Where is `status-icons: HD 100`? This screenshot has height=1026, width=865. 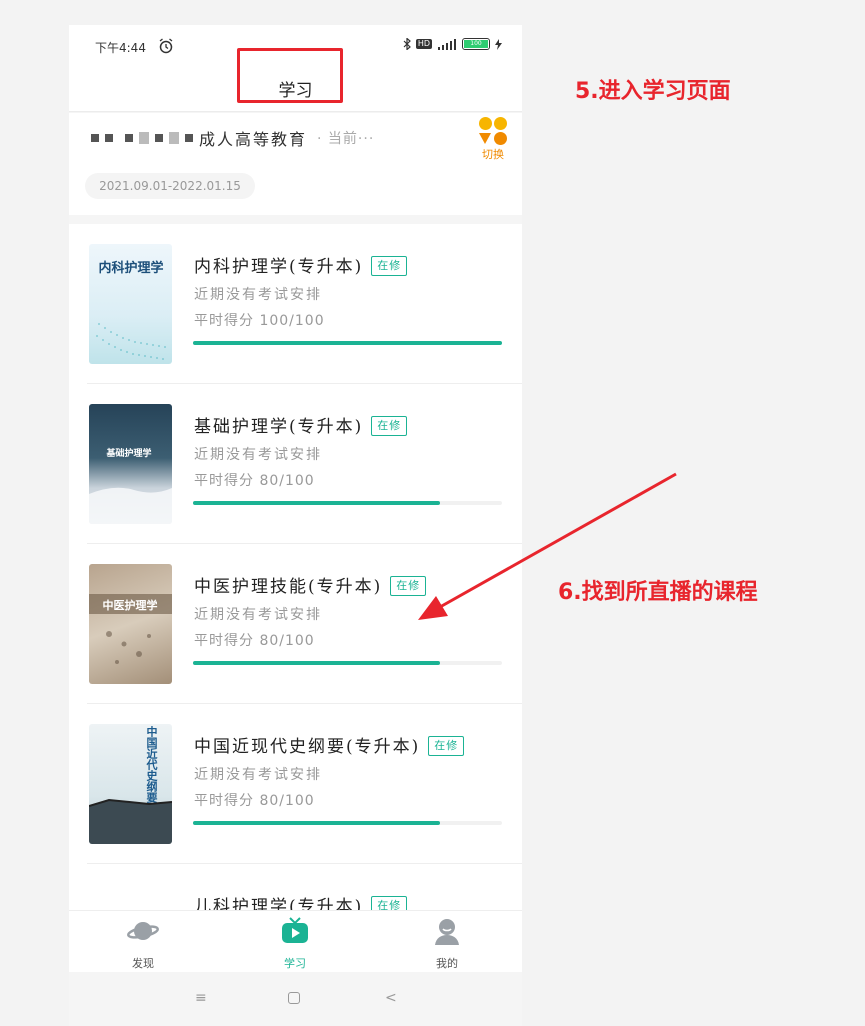 status-icons: HD 100 is located at coordinates (452, 44).